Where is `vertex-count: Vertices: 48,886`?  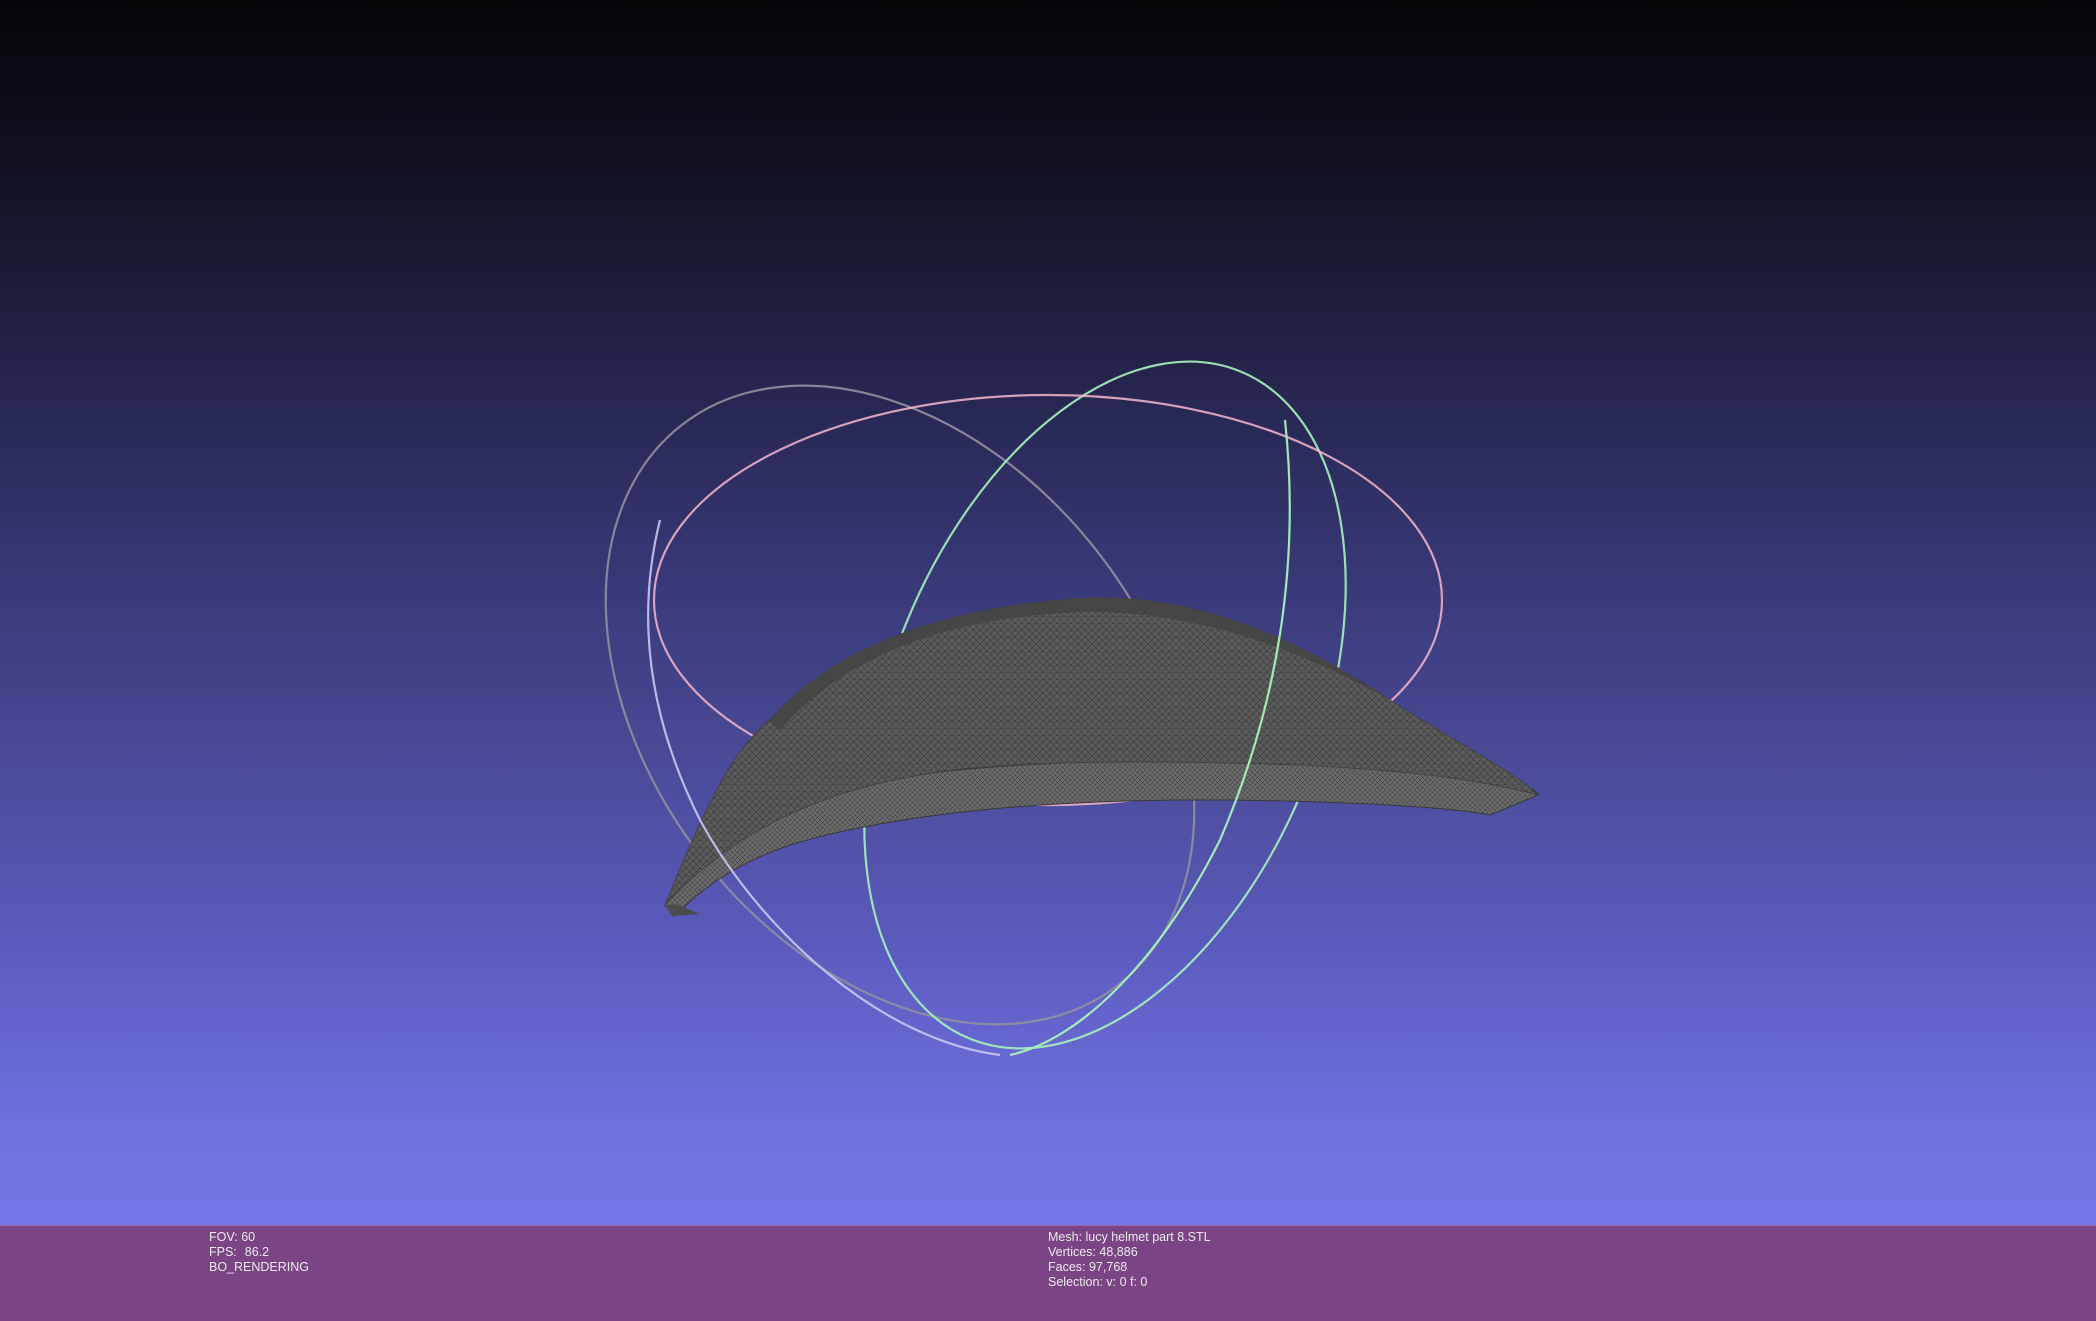 vertex-count: Vertices: 48,886 is located at coordinates (1093, 1252).